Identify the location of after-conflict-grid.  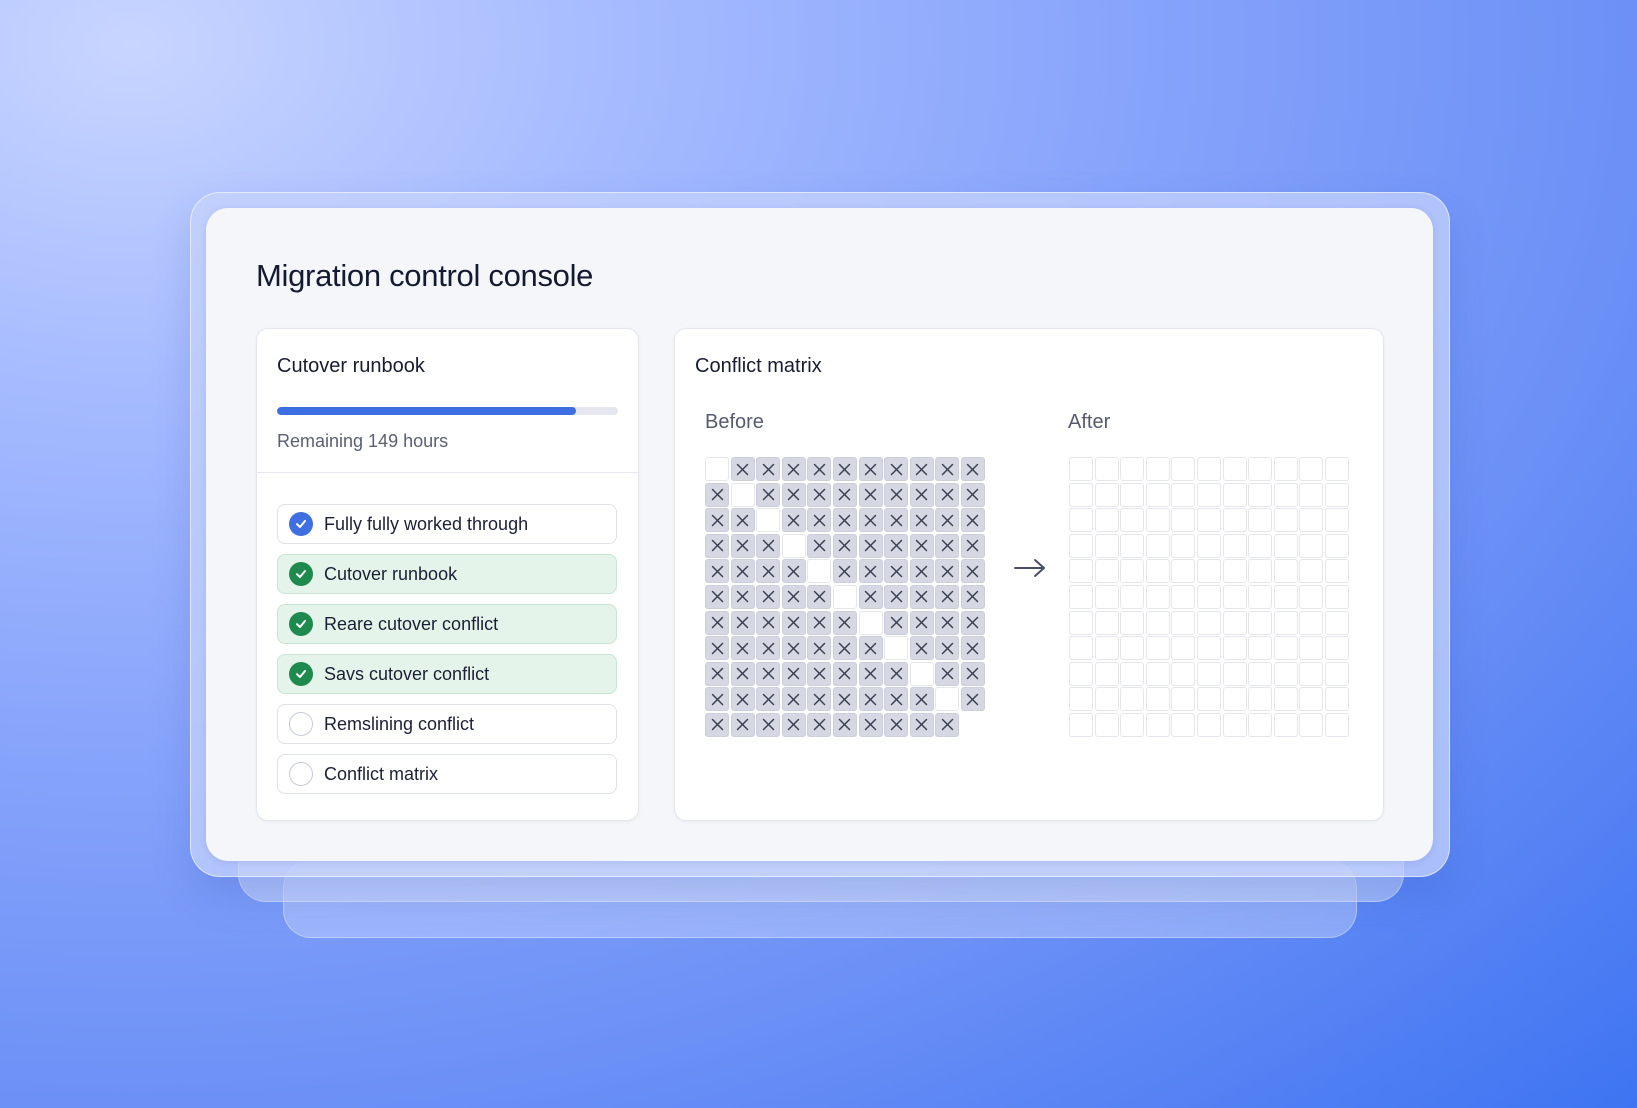
(1209, 597).